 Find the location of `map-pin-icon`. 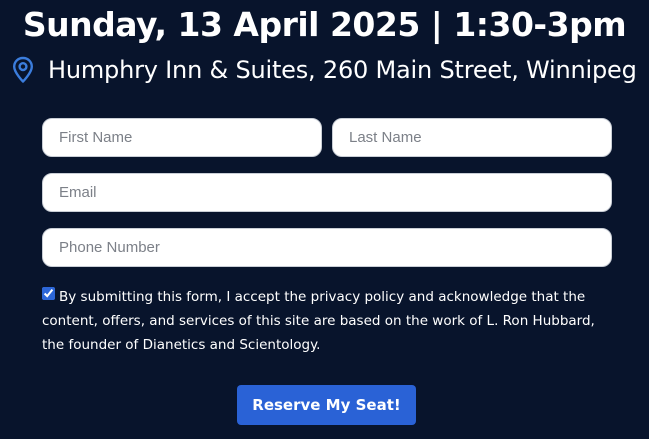

map-pin-icon is located at coordinates (23, 70).